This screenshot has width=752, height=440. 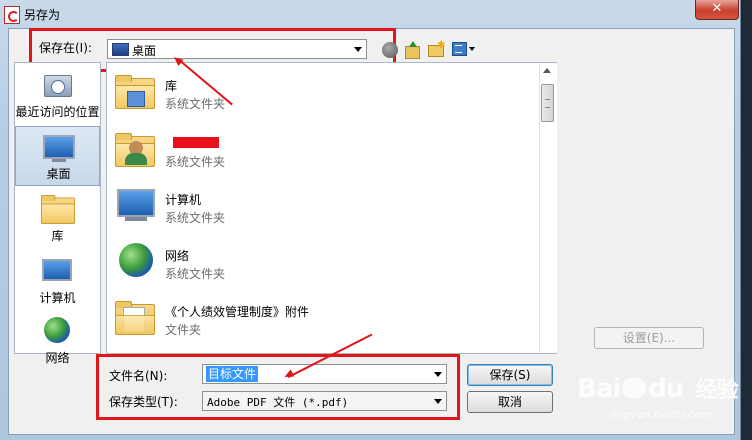 I want to click on place-computer: 计算机, so click(x=57, y=281).